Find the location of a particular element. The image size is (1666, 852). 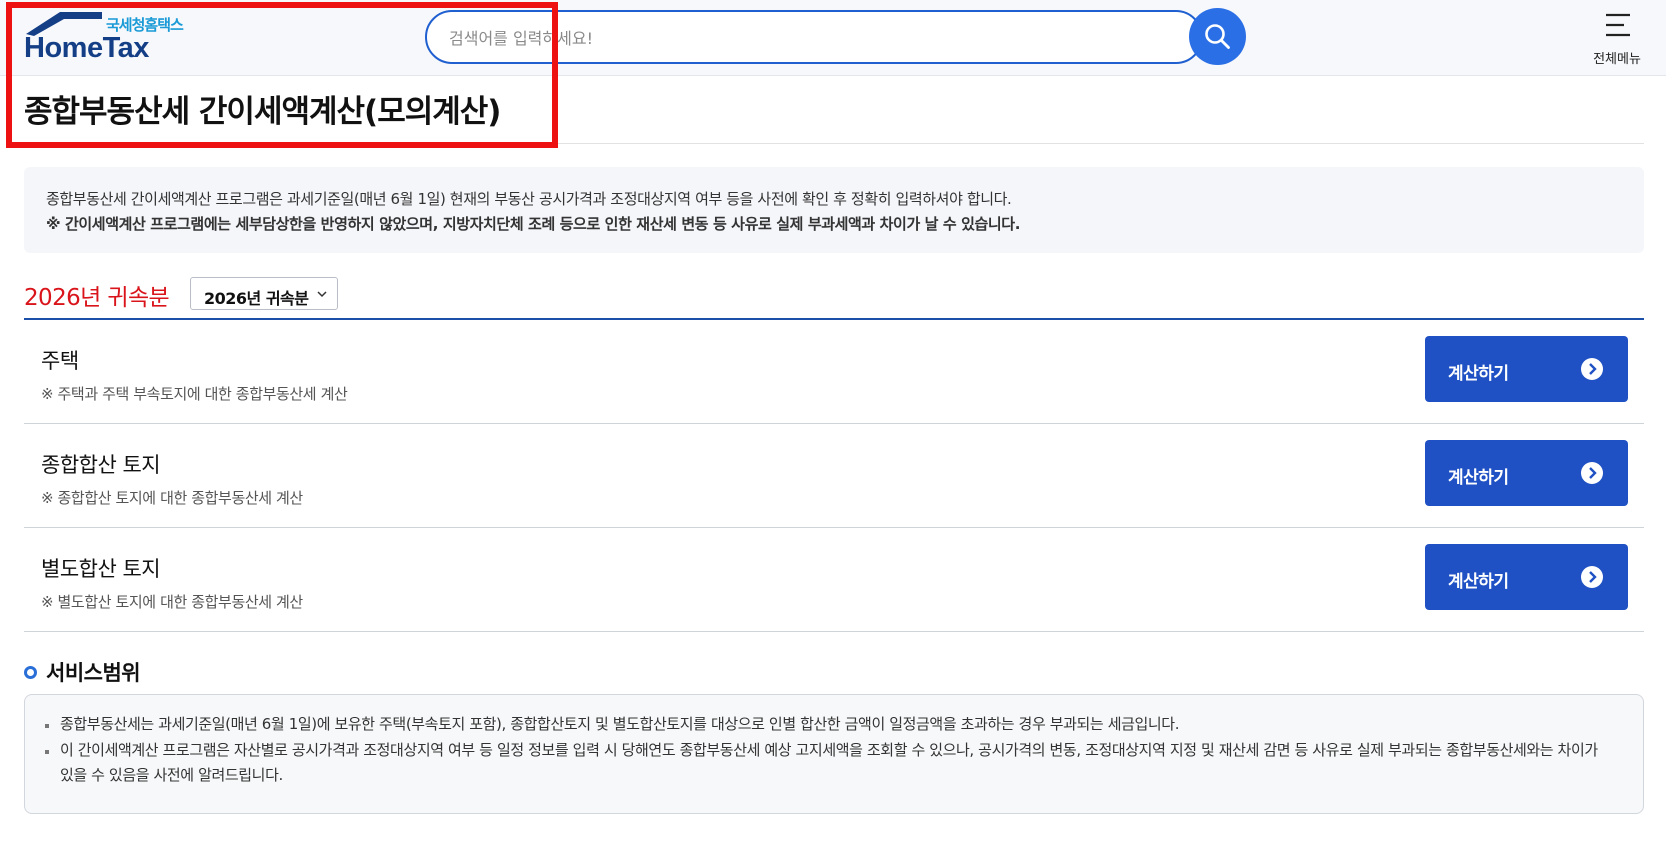

calc-row-aggregate-land: 종합합산 토지 ※ 종합합산 토지에 대한 종합부동산세 계산 계산하기 is located at coordinates (834, 476).